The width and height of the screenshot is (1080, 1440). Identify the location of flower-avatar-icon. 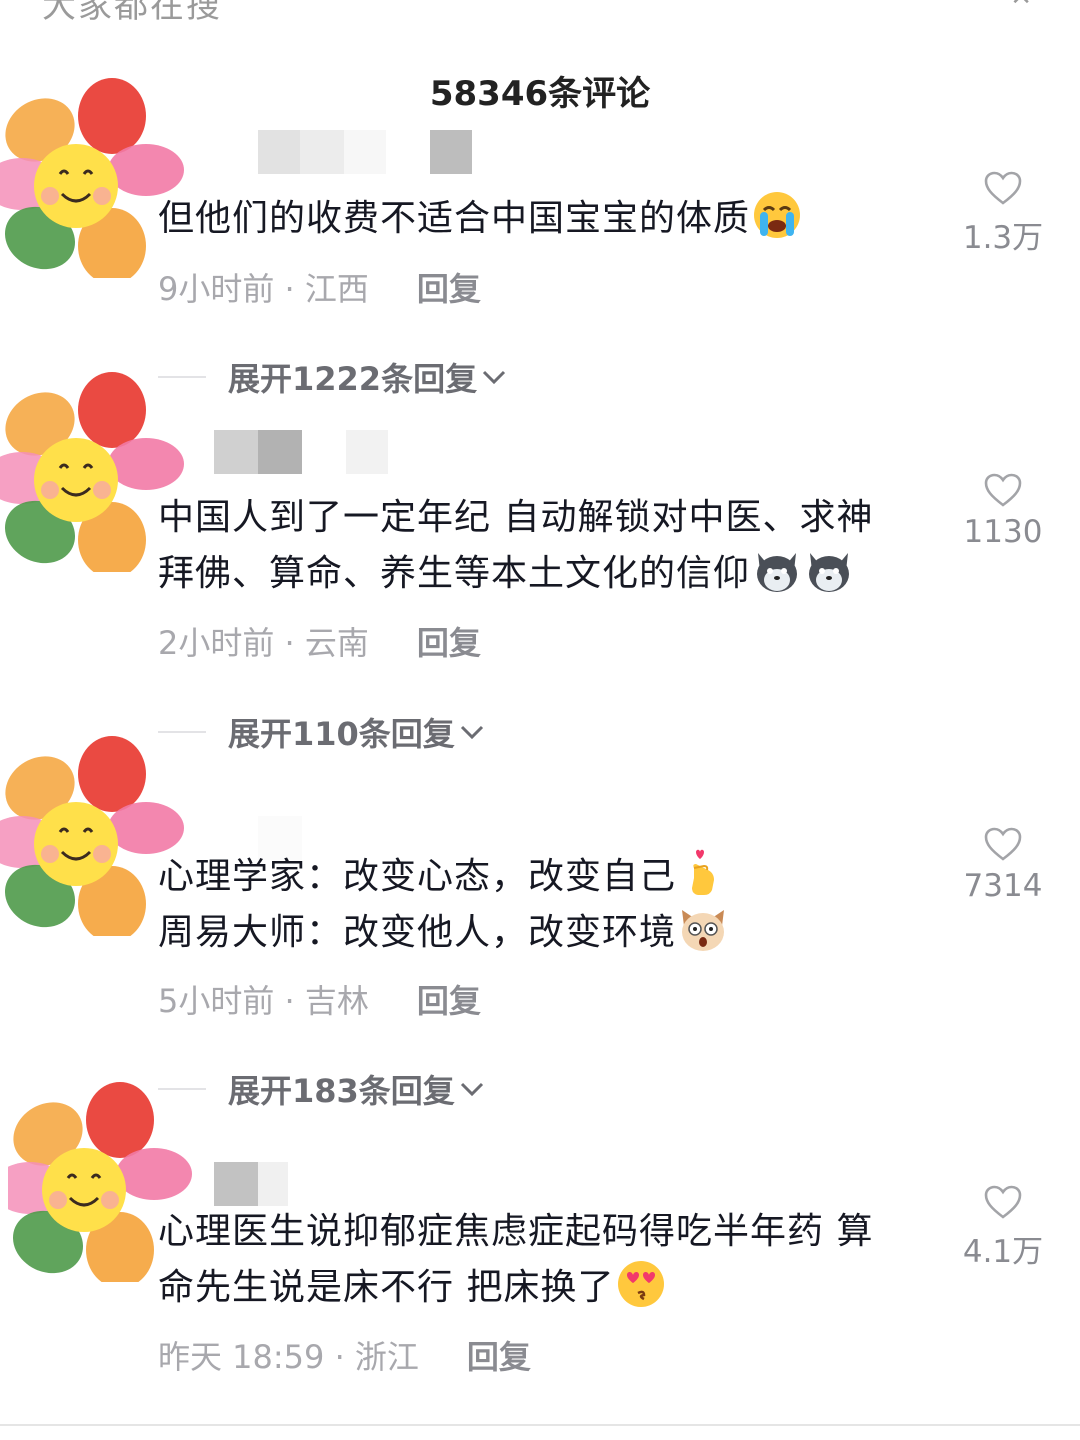
(92, 178).